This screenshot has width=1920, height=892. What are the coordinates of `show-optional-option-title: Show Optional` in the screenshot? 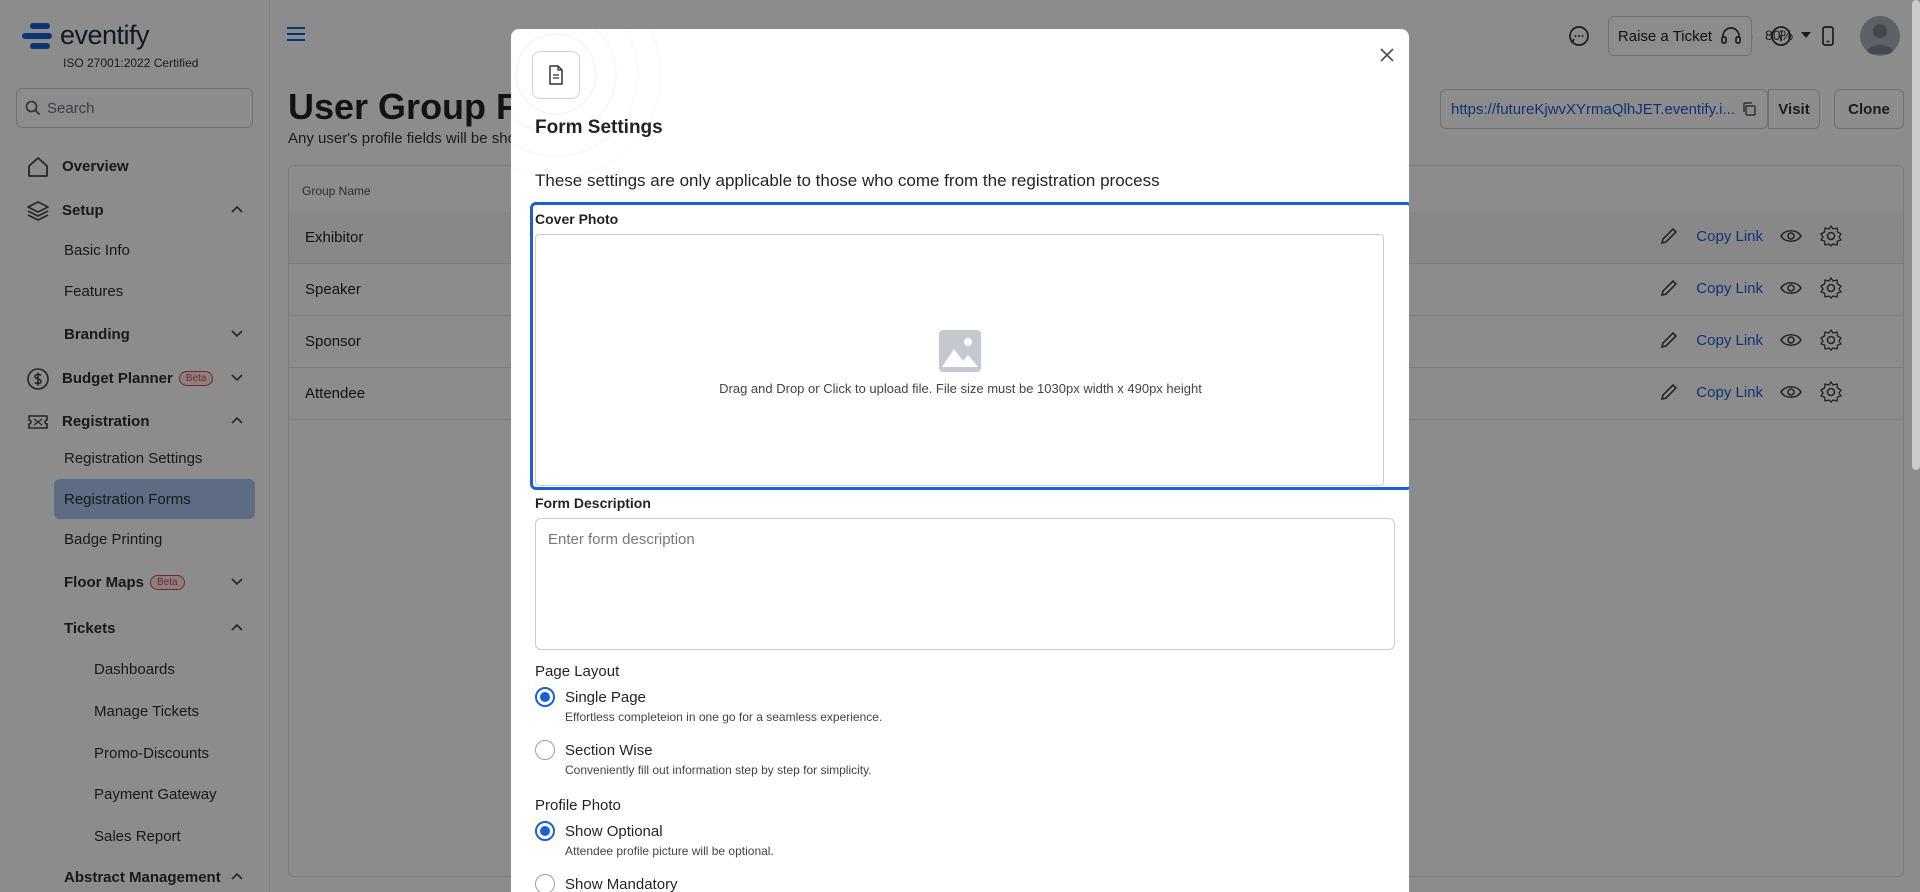 It's located at (614, 831).